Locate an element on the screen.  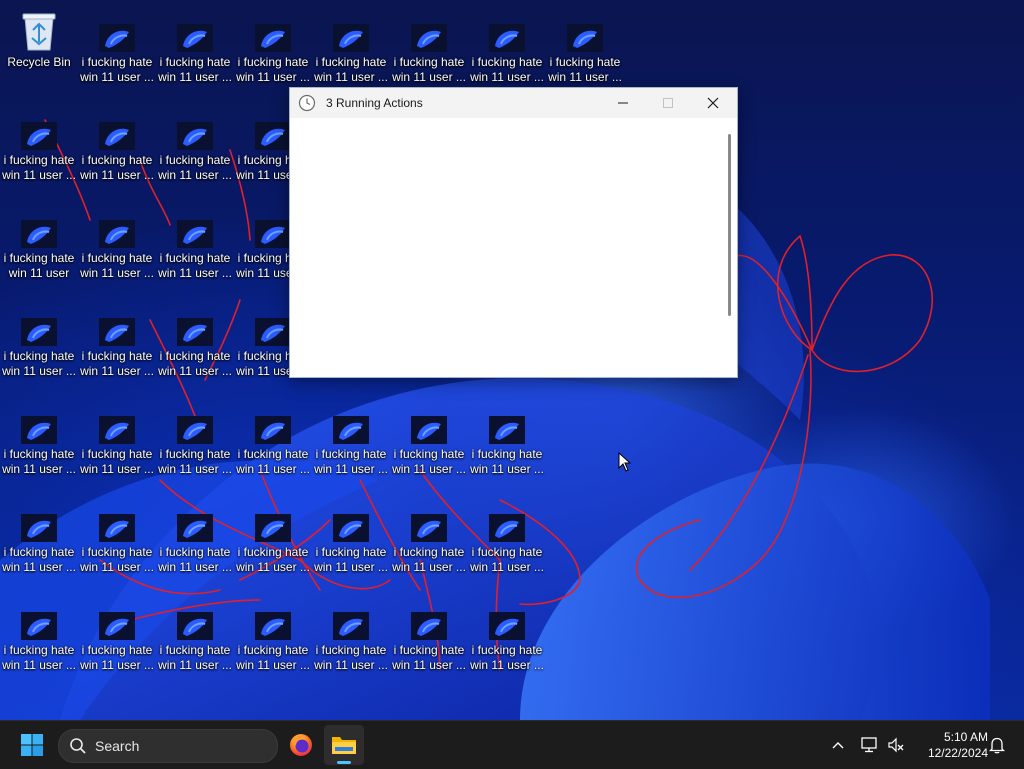
maximize-button is located at coordinates (668, 103).